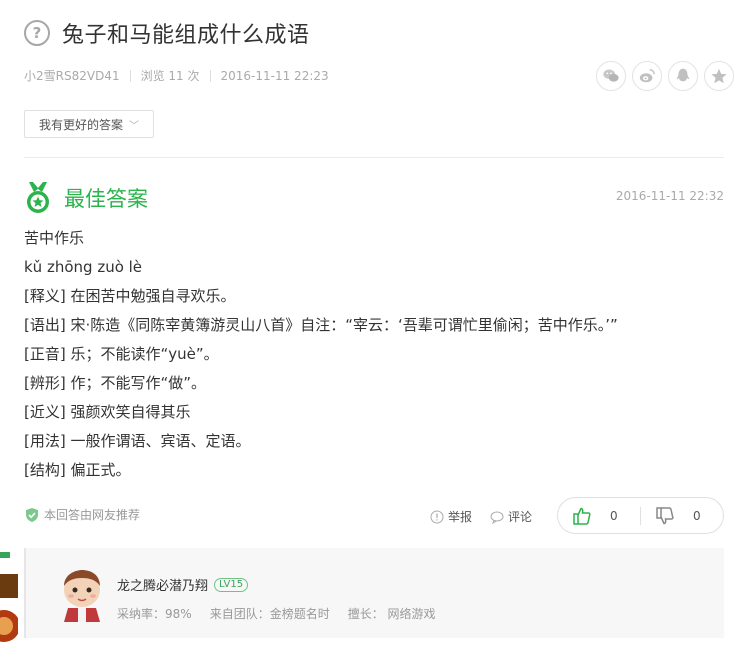 The width and height of the screenshot is (744, 651). I want to click on medal-icon, so click(38, 197).